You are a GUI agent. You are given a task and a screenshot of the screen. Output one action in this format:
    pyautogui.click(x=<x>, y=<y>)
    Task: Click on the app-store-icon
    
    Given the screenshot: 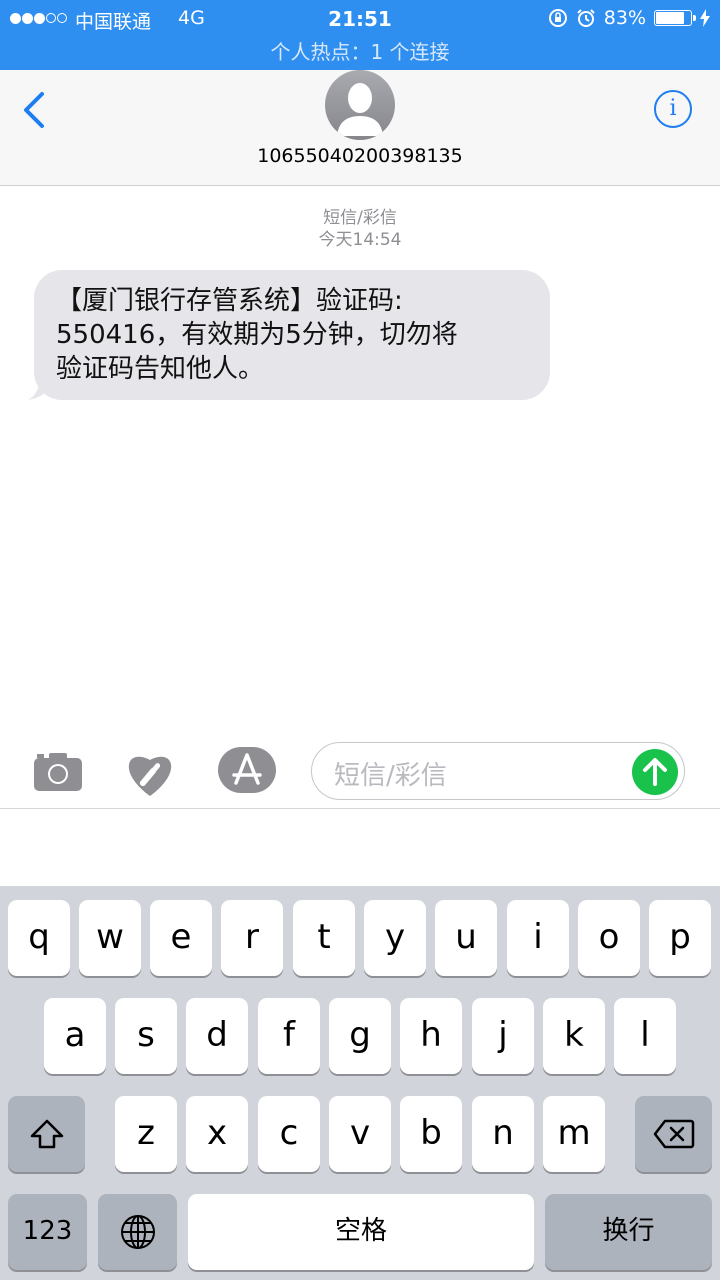 What is the action you would take?
    pyautogui.click(x=247, y=770)
    